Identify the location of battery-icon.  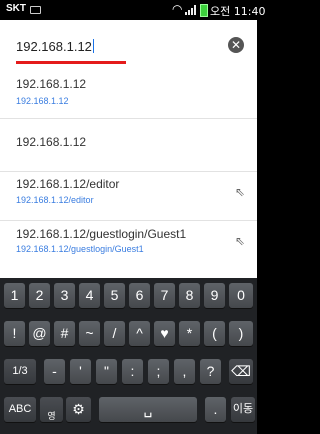
(204, 10).